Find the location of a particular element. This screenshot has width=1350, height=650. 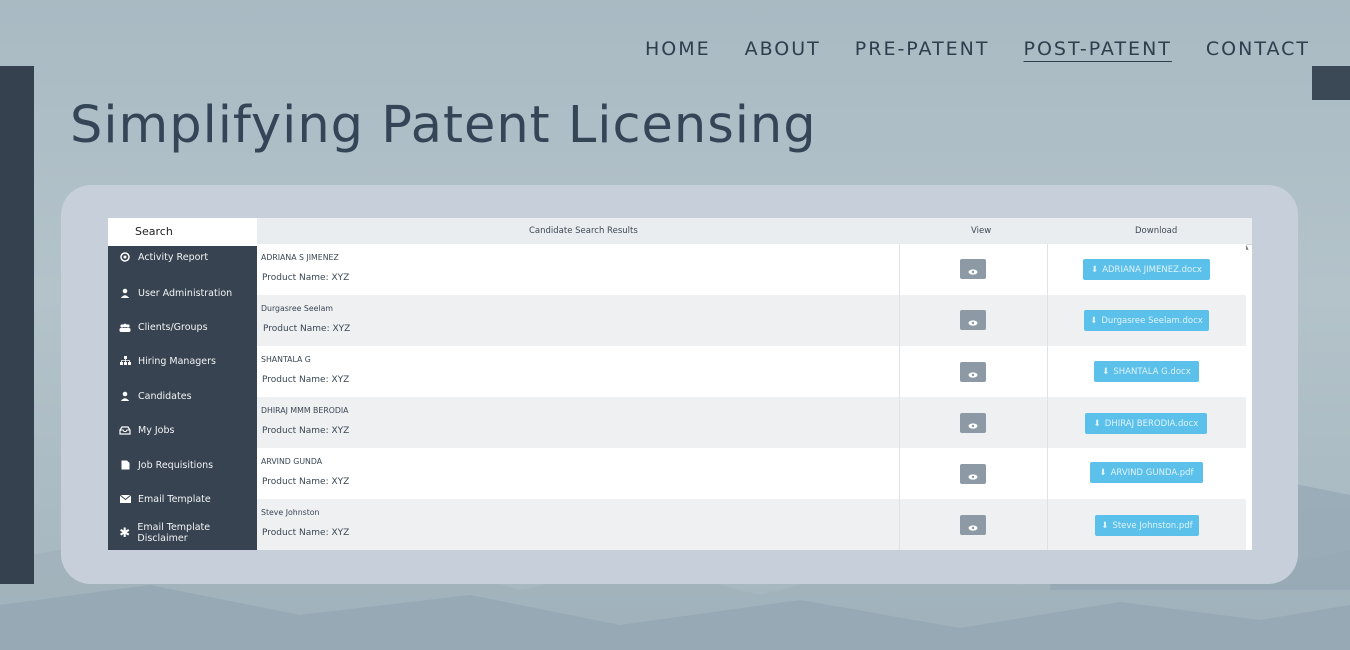

document-icon is located at coordinates (125, 465).